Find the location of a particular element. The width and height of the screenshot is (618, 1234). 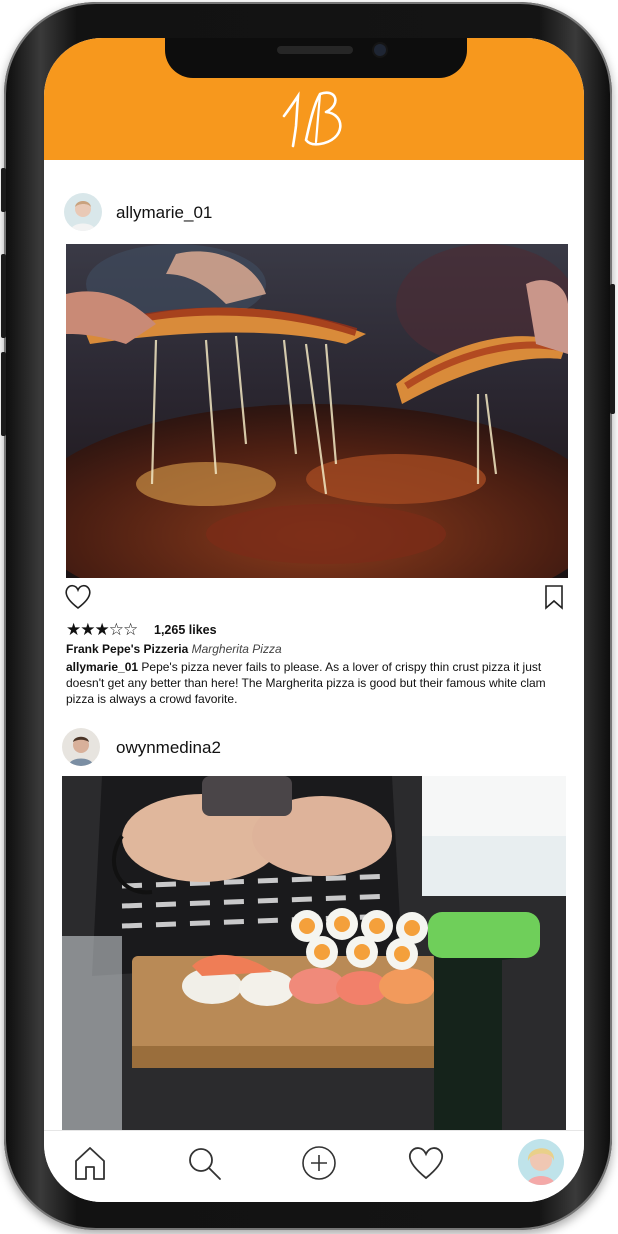

volume-down-button is located at coordinates (3, 394).